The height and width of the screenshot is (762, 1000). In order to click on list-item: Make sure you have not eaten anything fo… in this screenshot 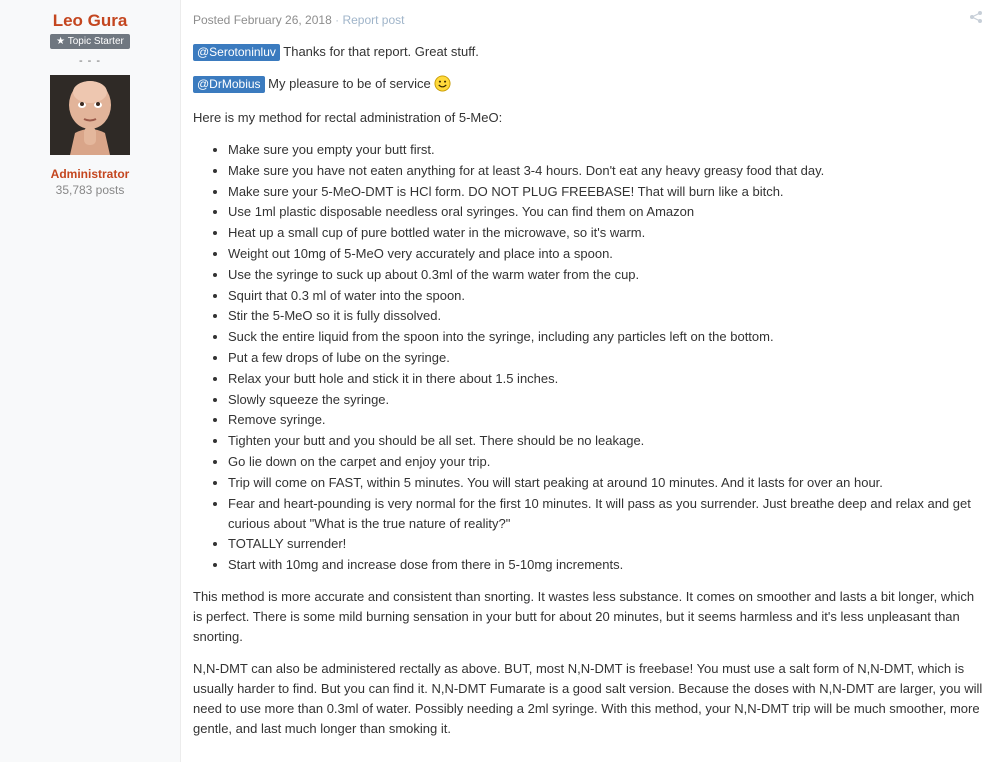, I will do `click(605, 171)`.